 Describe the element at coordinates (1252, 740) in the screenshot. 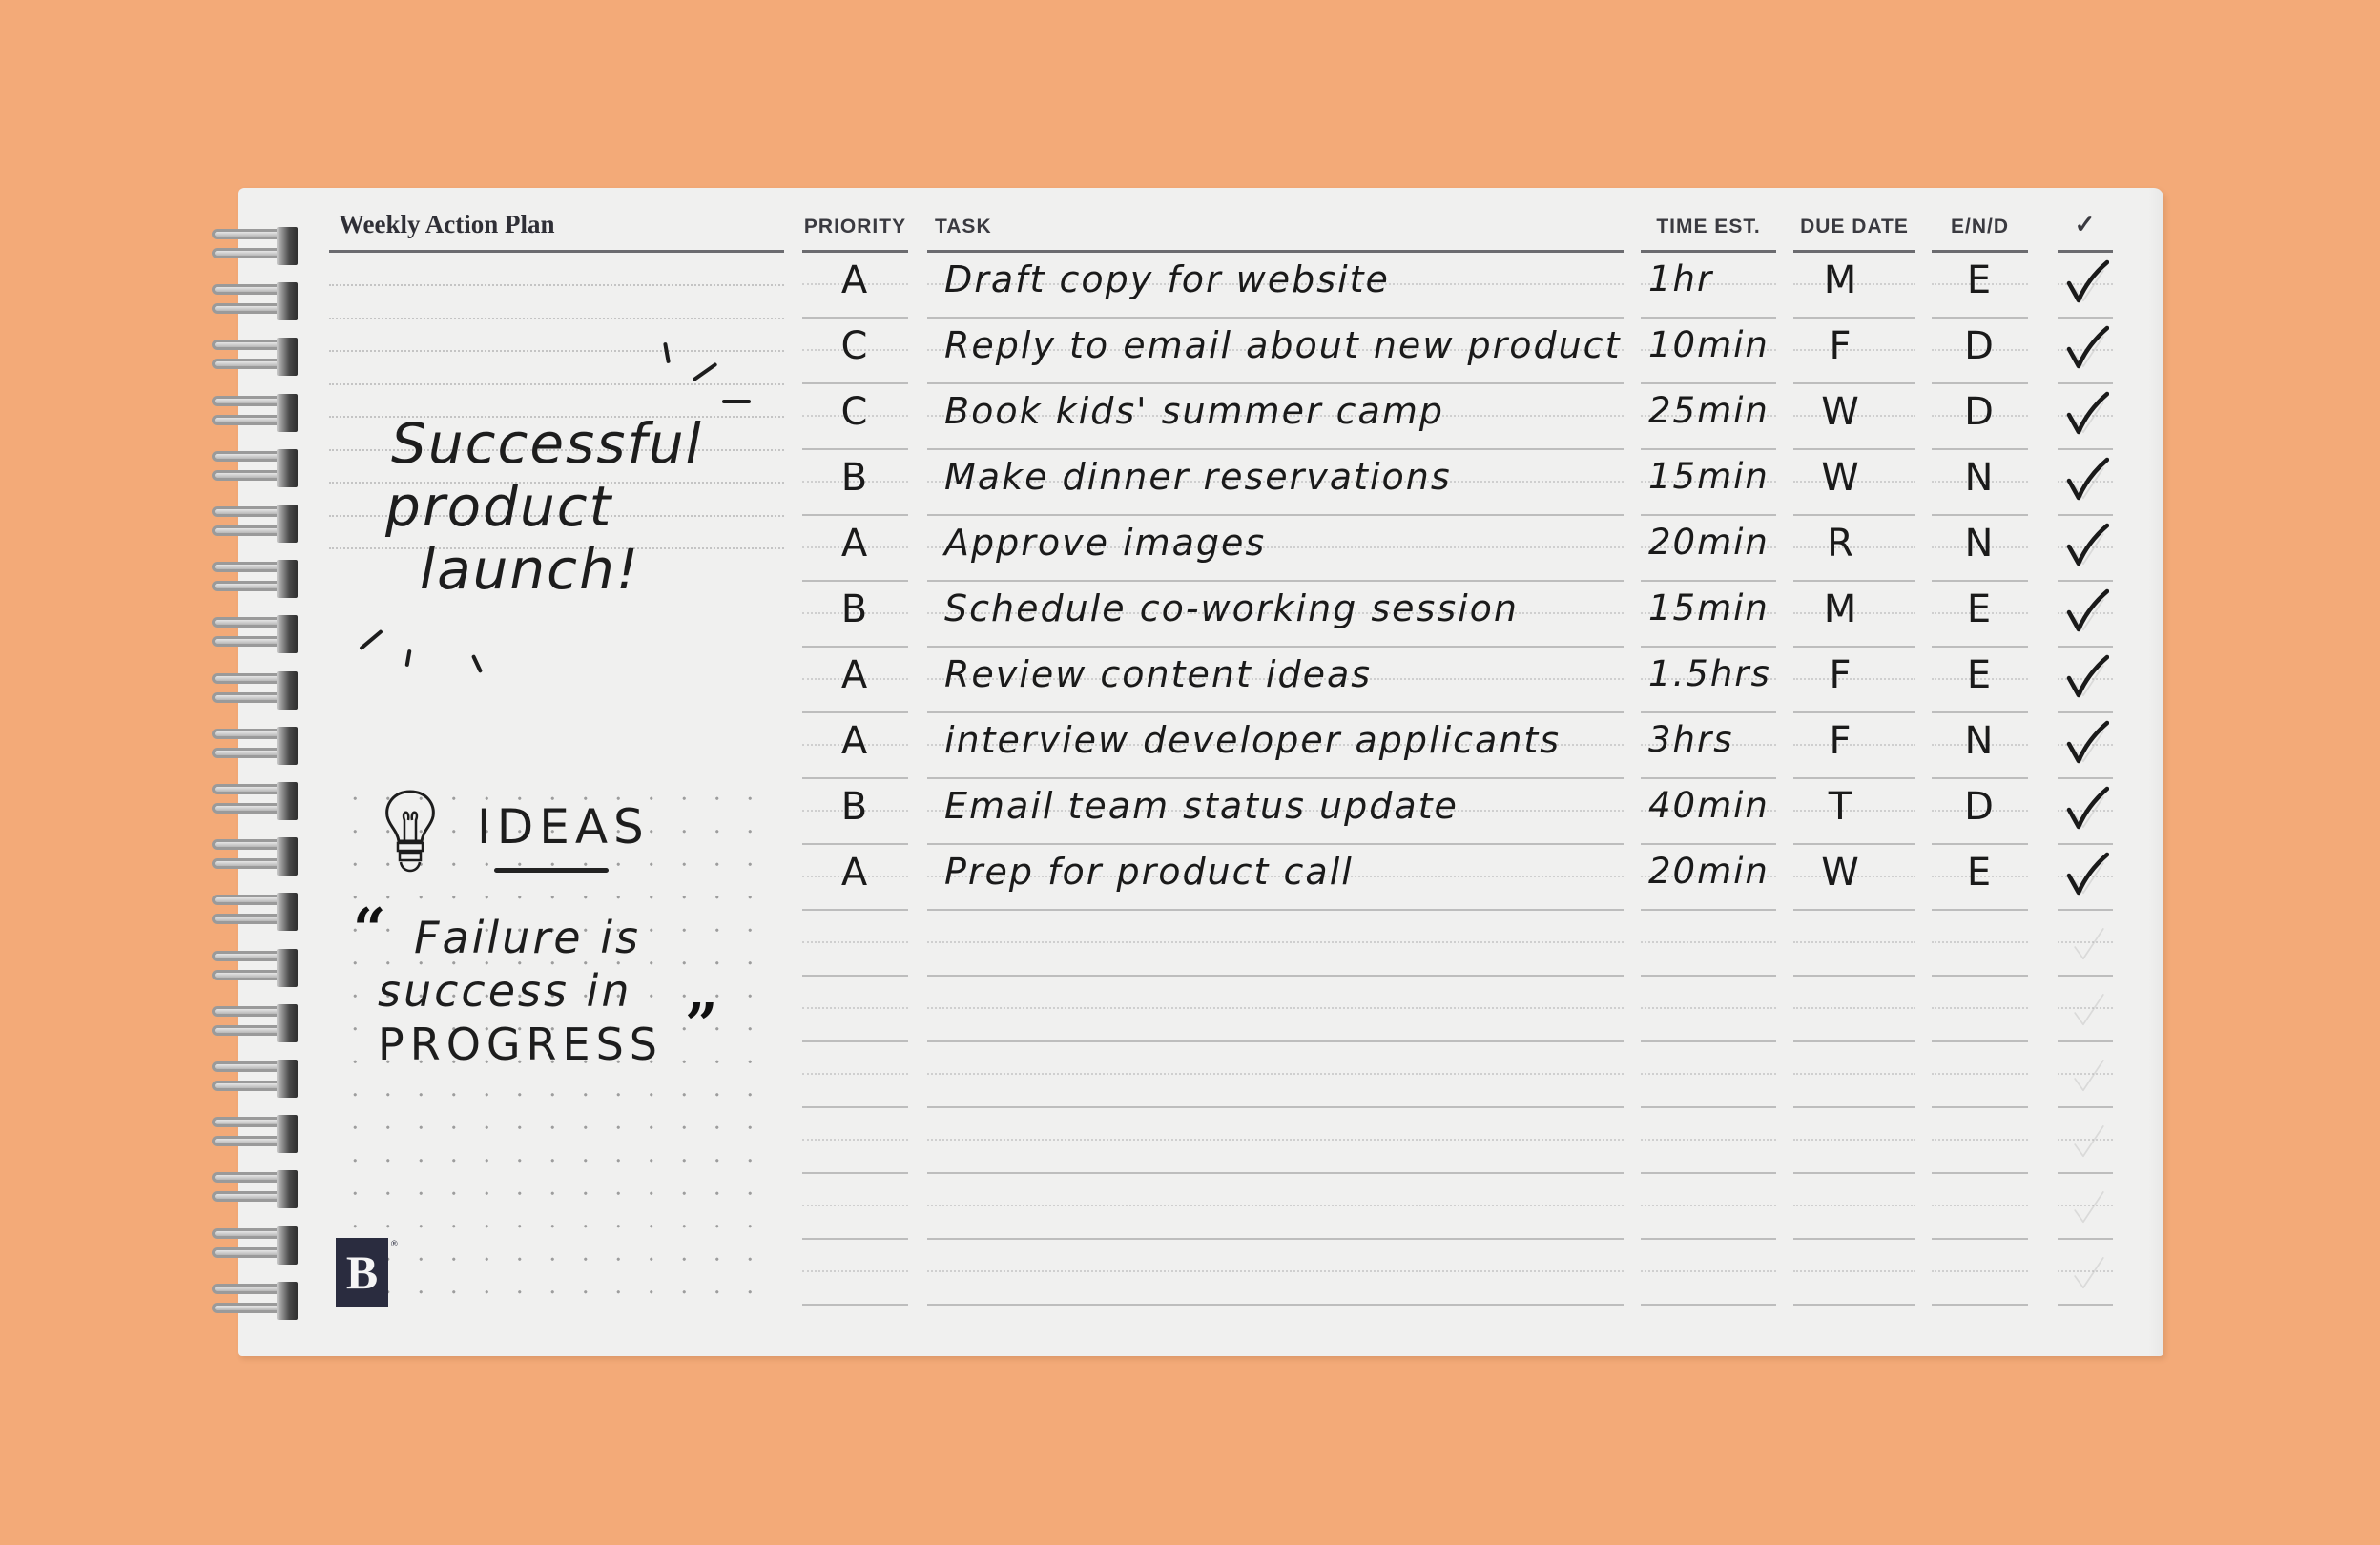

I see `task-cell: interview developer applicants` at that location.